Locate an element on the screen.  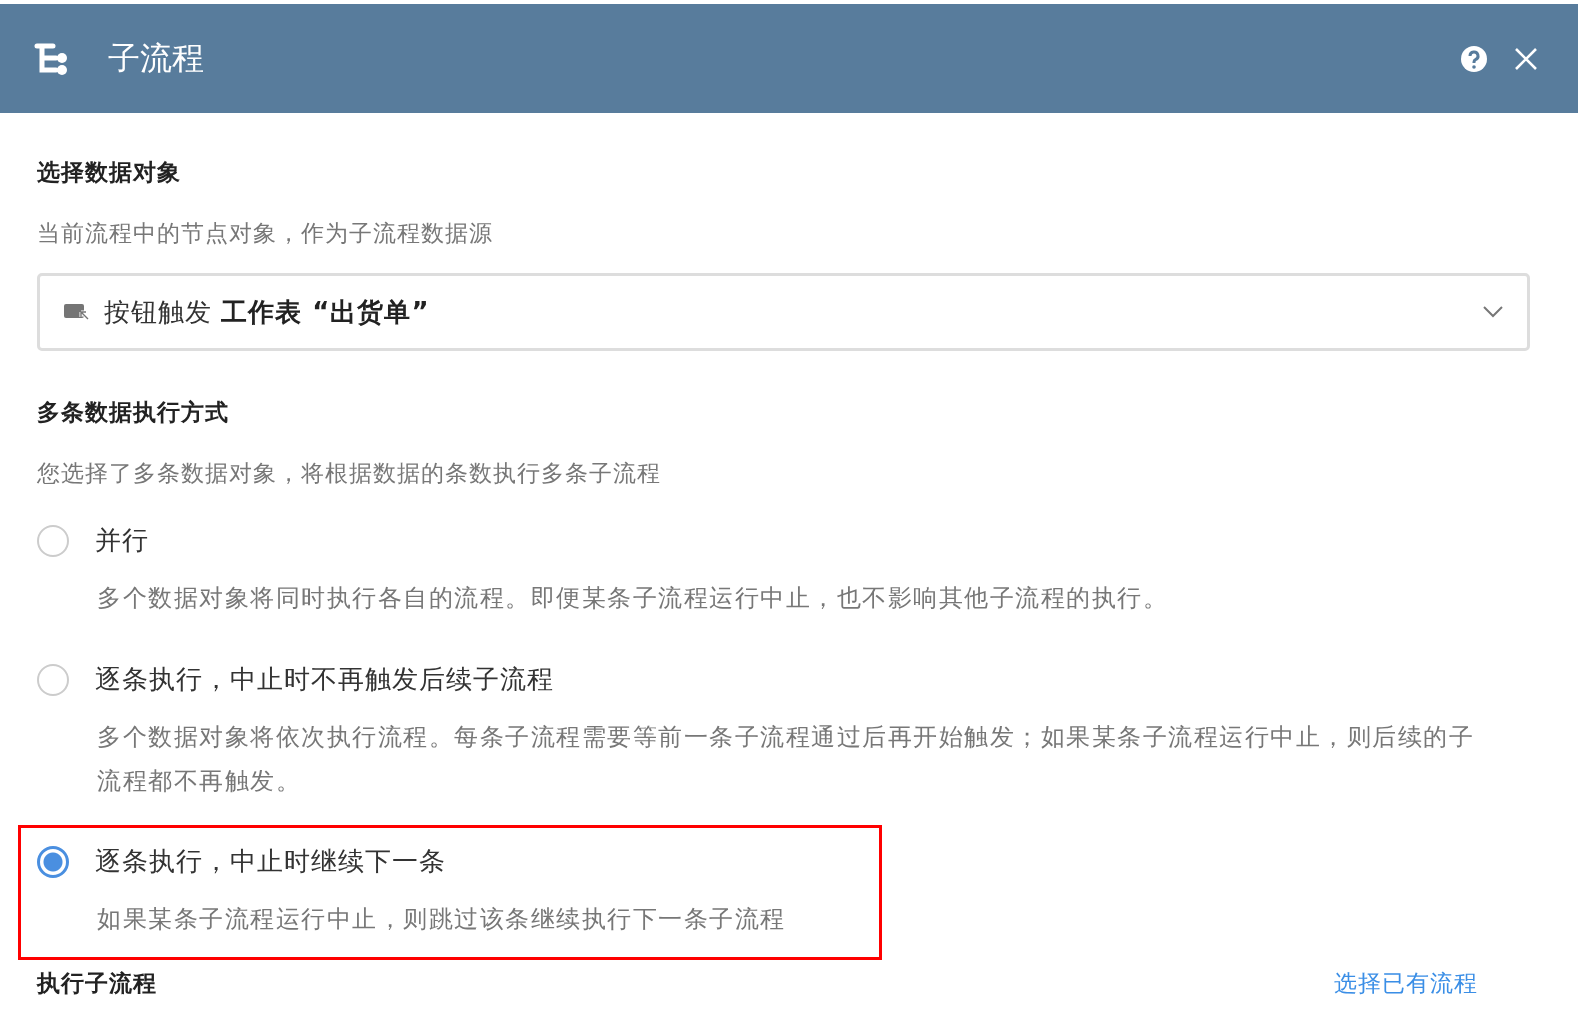
option-description: 如果某条子流程运行中止，则跳过该条继续执行下一条子流程 is located at coordinates (442, 919).